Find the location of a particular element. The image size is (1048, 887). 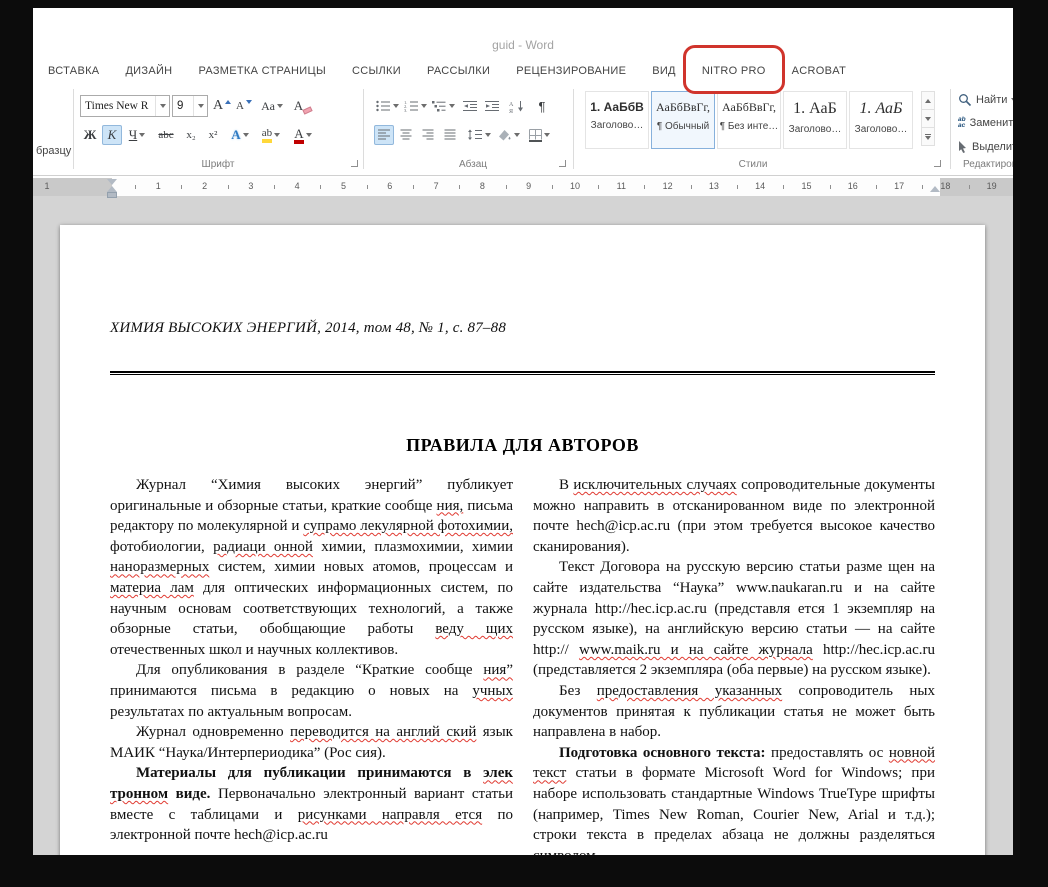

tab-nitro-pro: NITRO PRO is located at coordinates (733, 69).